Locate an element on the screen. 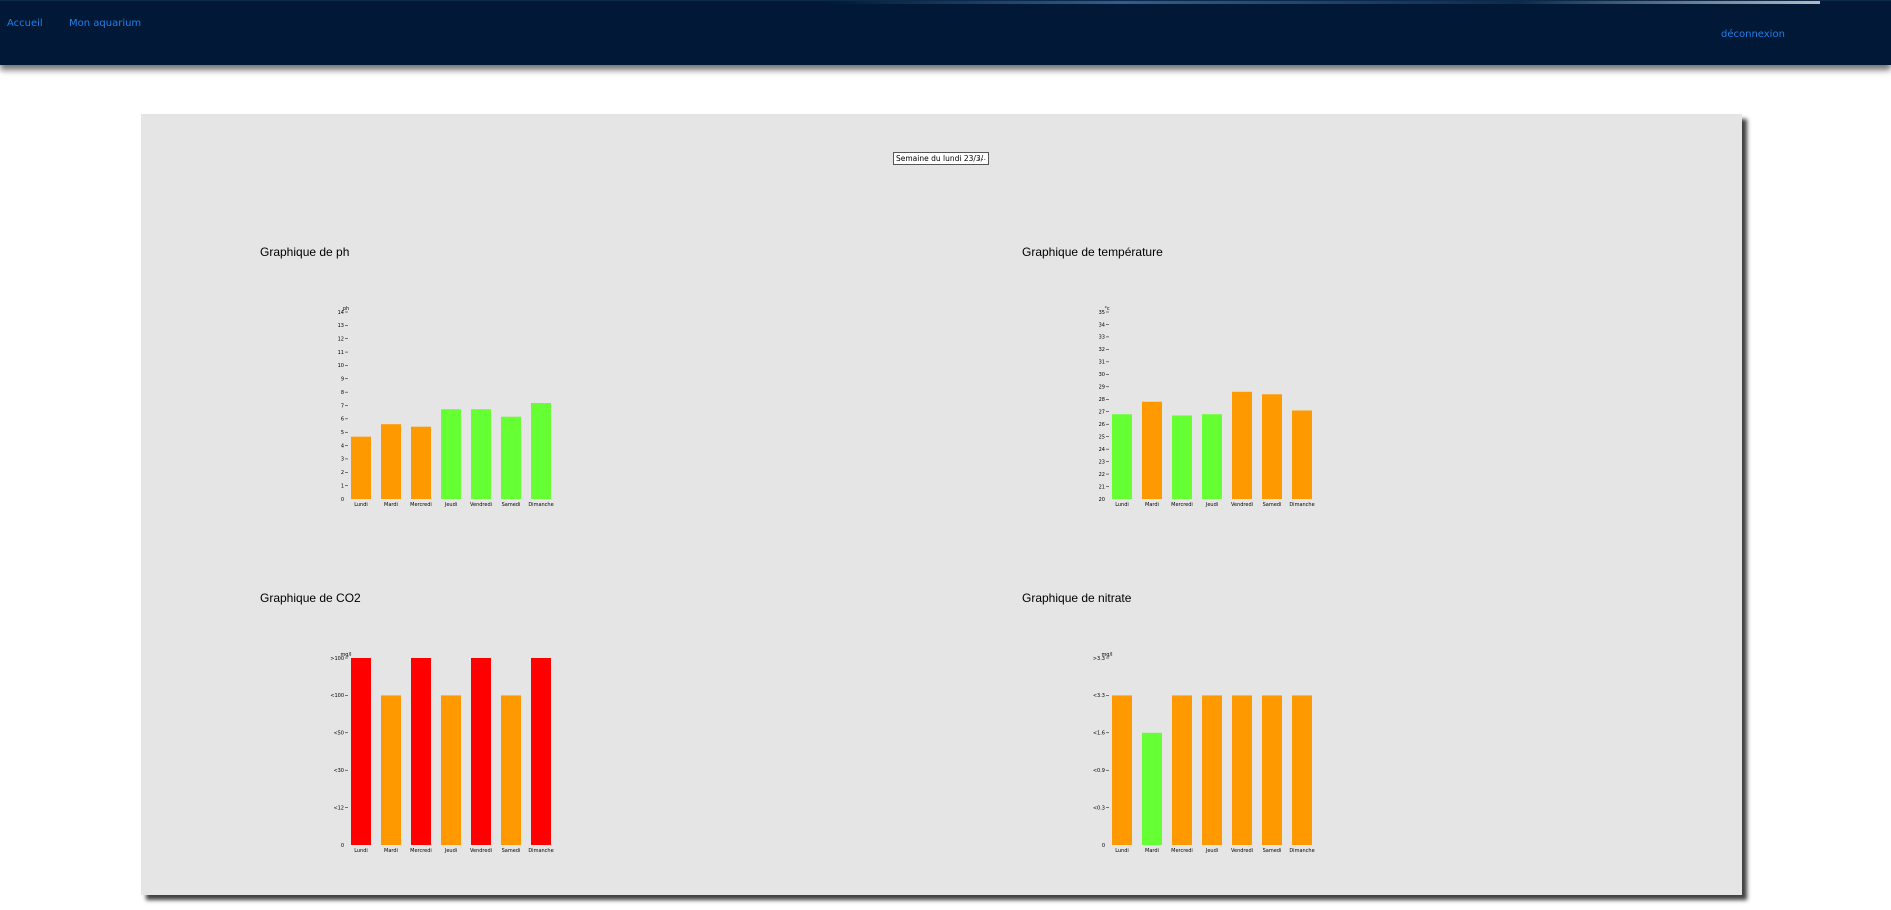 This screenshot has height=910, width=1891. y-tick-label: <12 is located at coordinates (338, 808).